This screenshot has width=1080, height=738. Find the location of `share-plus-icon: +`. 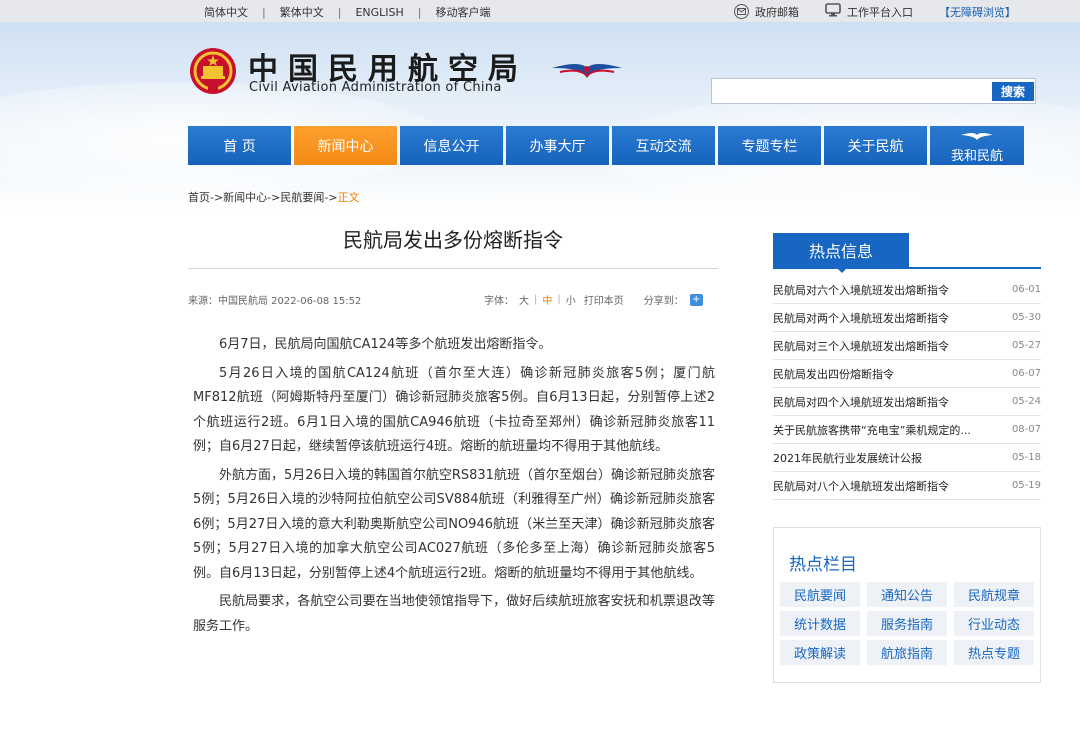

share-plus-icon: + is located at coordinates (696, 299).